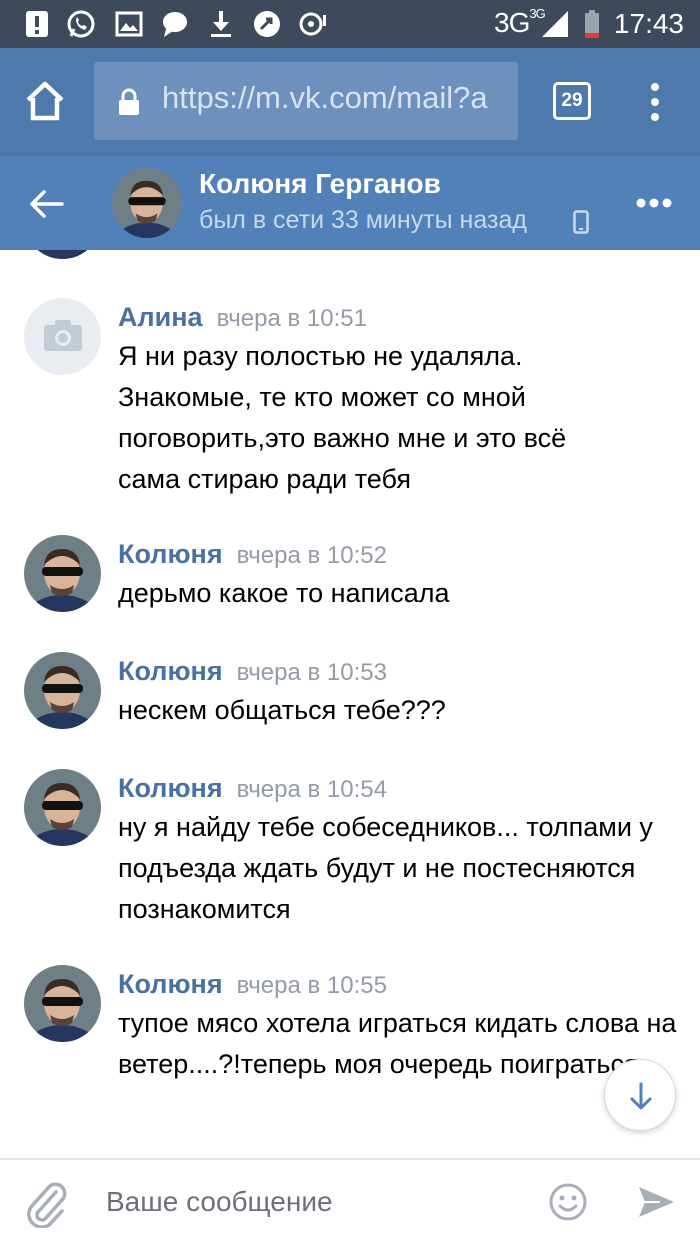  I want to click on message-time: вчера в 10:52, so click(311, 555).